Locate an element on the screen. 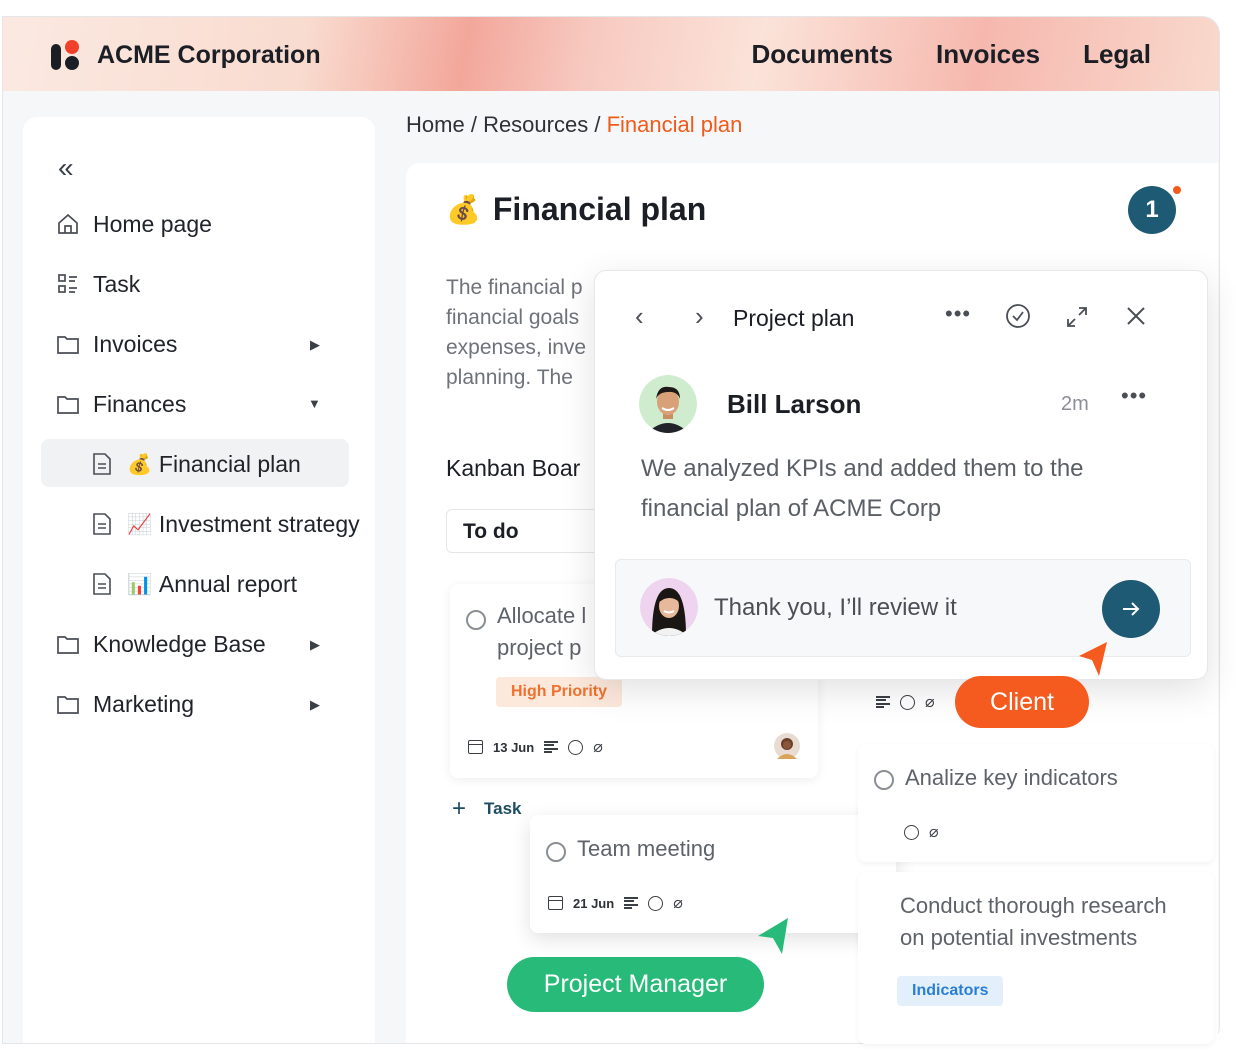 This screenshot has width=1236, height=1060. chart-up-icon: 📈 is located at coordinates (139, 524).